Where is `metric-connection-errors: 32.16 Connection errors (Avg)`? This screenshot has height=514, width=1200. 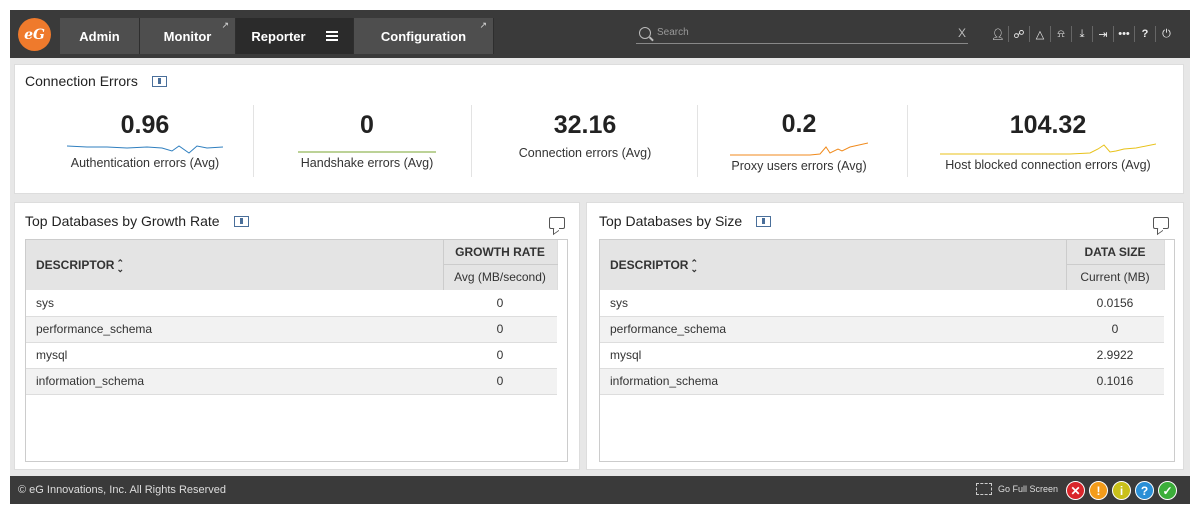 metric-connection-errors: 32.16 Connection errors (Avg) is located at coordinates (585, 143).